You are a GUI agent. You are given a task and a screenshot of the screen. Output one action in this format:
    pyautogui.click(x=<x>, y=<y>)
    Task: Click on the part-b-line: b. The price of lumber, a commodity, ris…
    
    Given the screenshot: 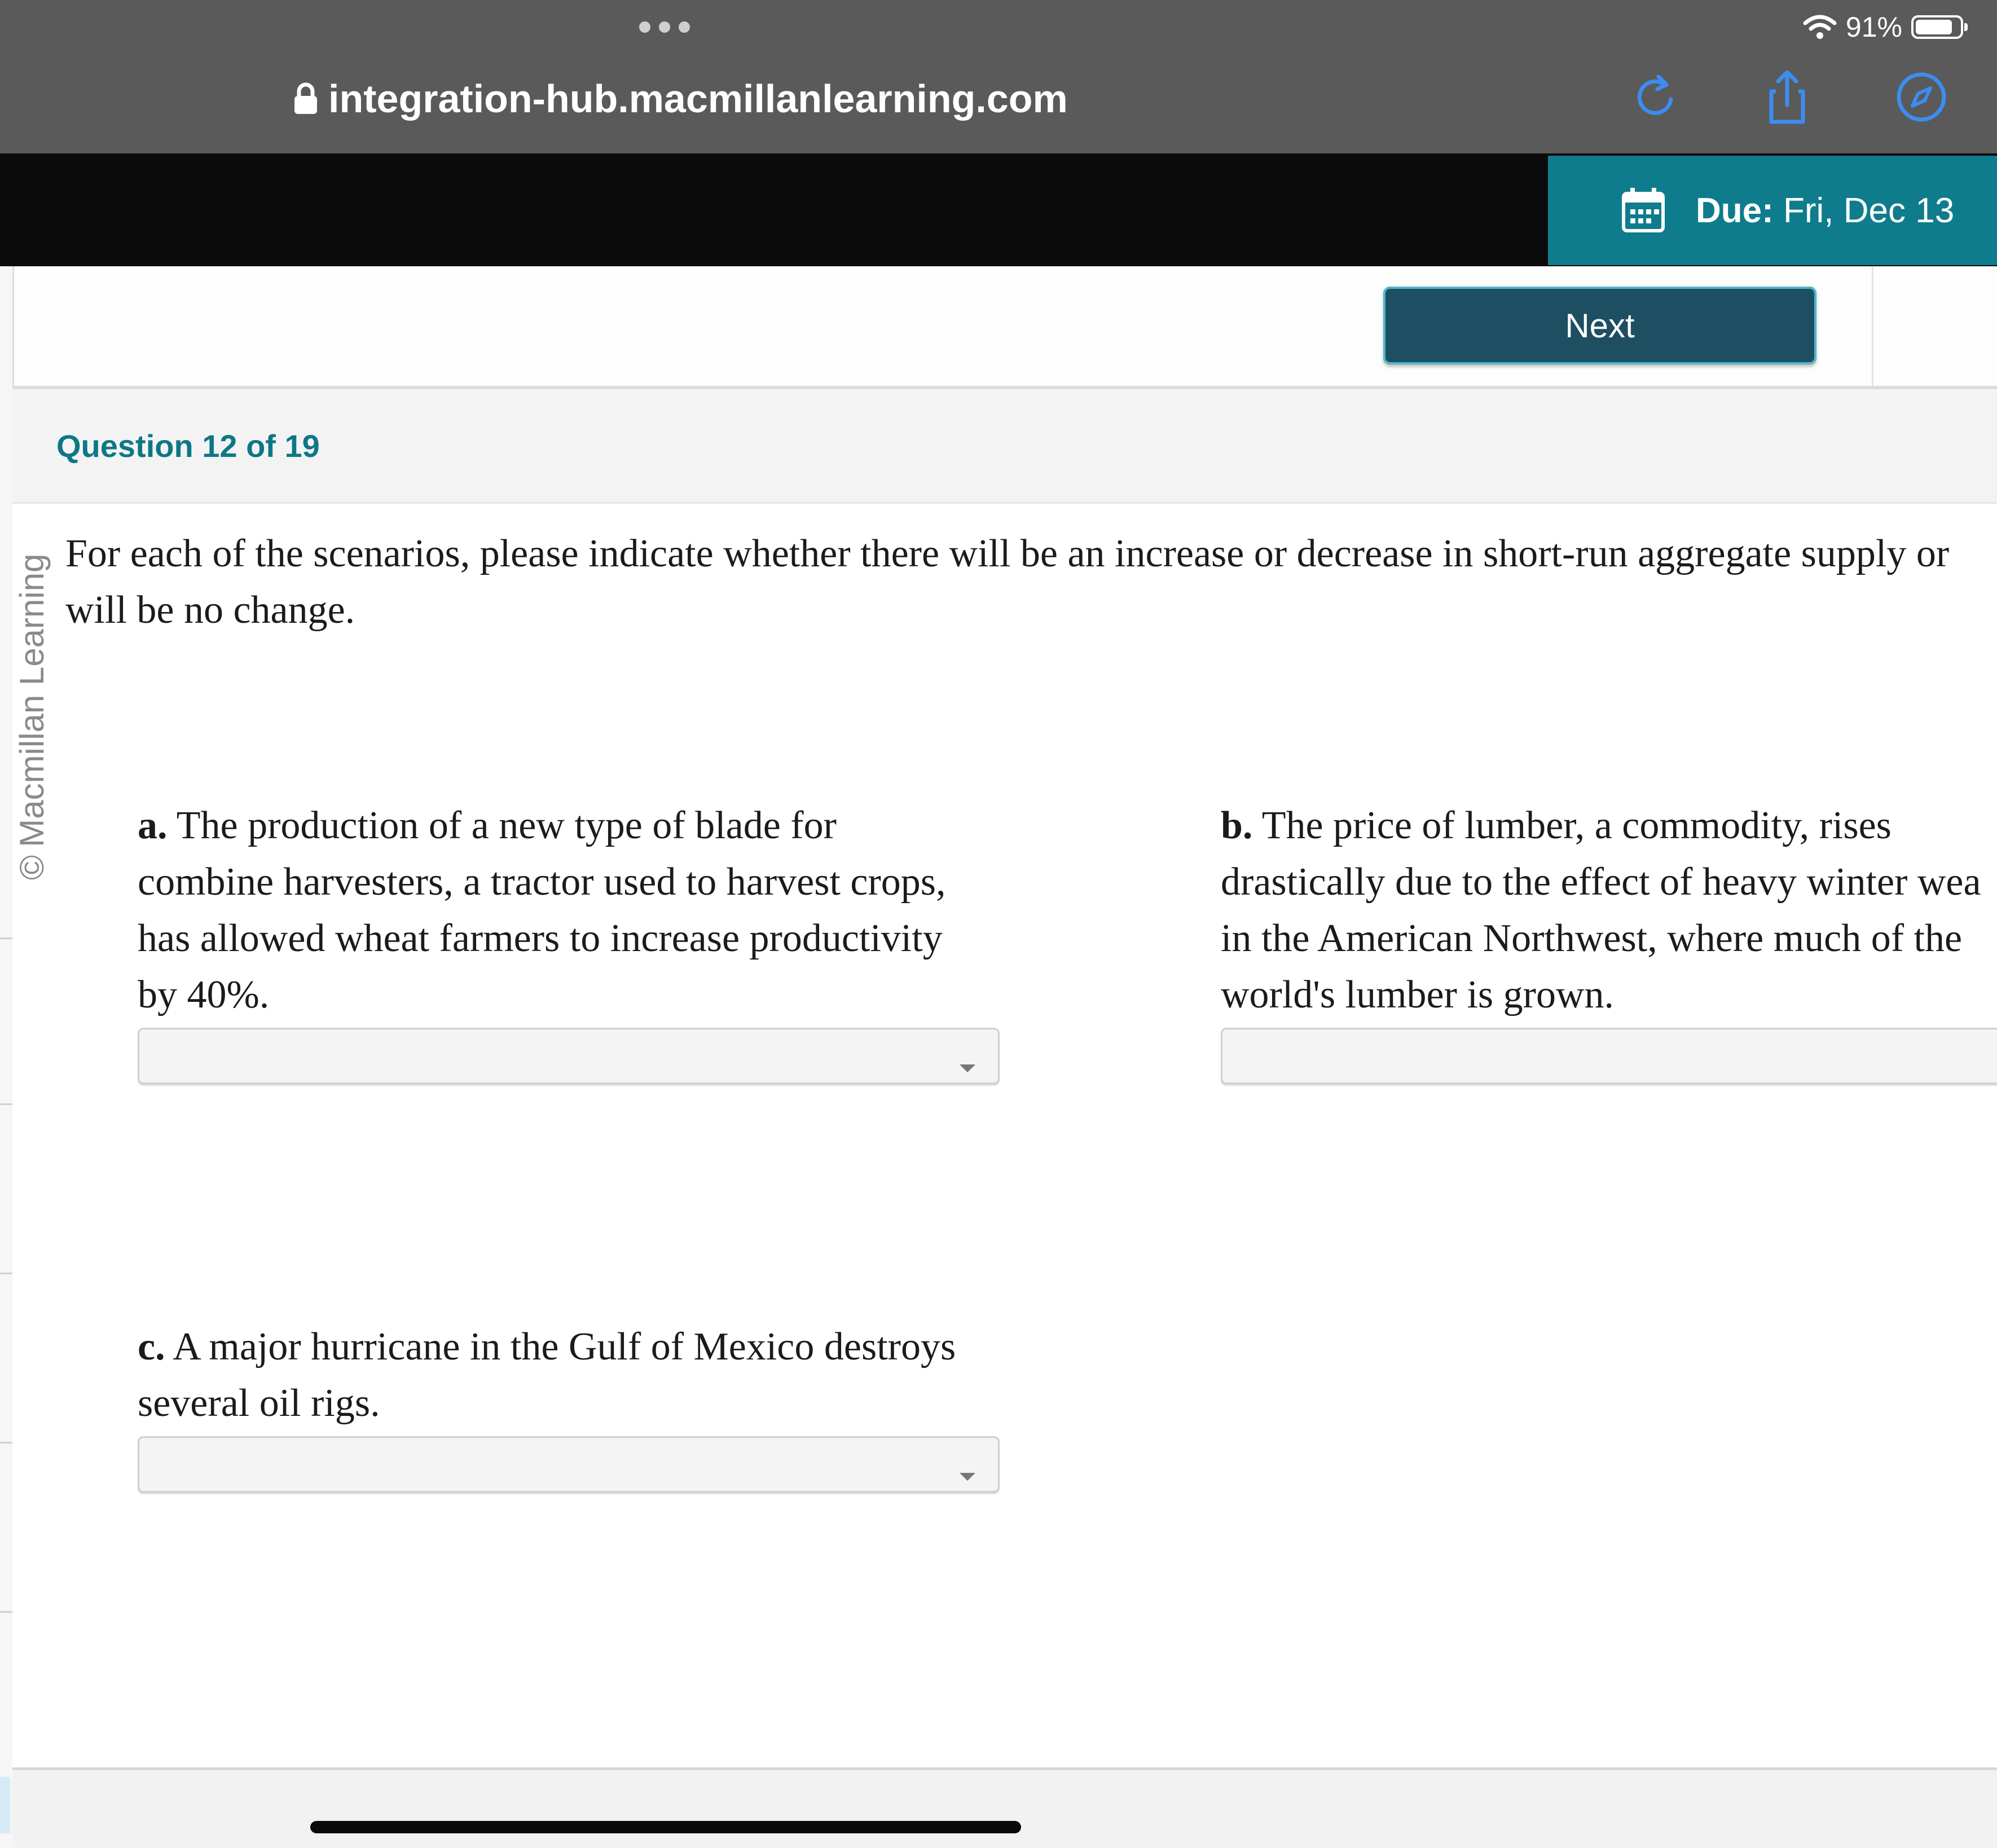 What is the action you would take?
    pyautogui.click(x=1556, y=825)
    